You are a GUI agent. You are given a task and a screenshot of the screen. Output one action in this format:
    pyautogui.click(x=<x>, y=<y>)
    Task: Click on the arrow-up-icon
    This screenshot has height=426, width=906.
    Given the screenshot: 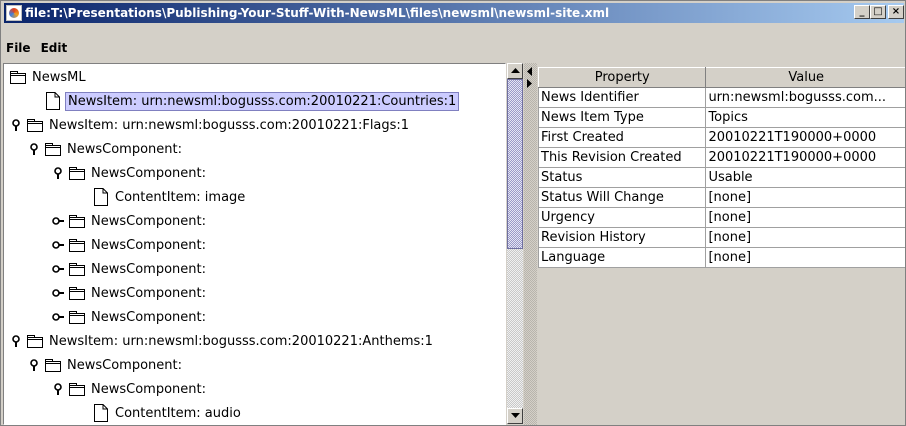 What is the action you would take?
    pyautogui.click(x=515, y=70)
    